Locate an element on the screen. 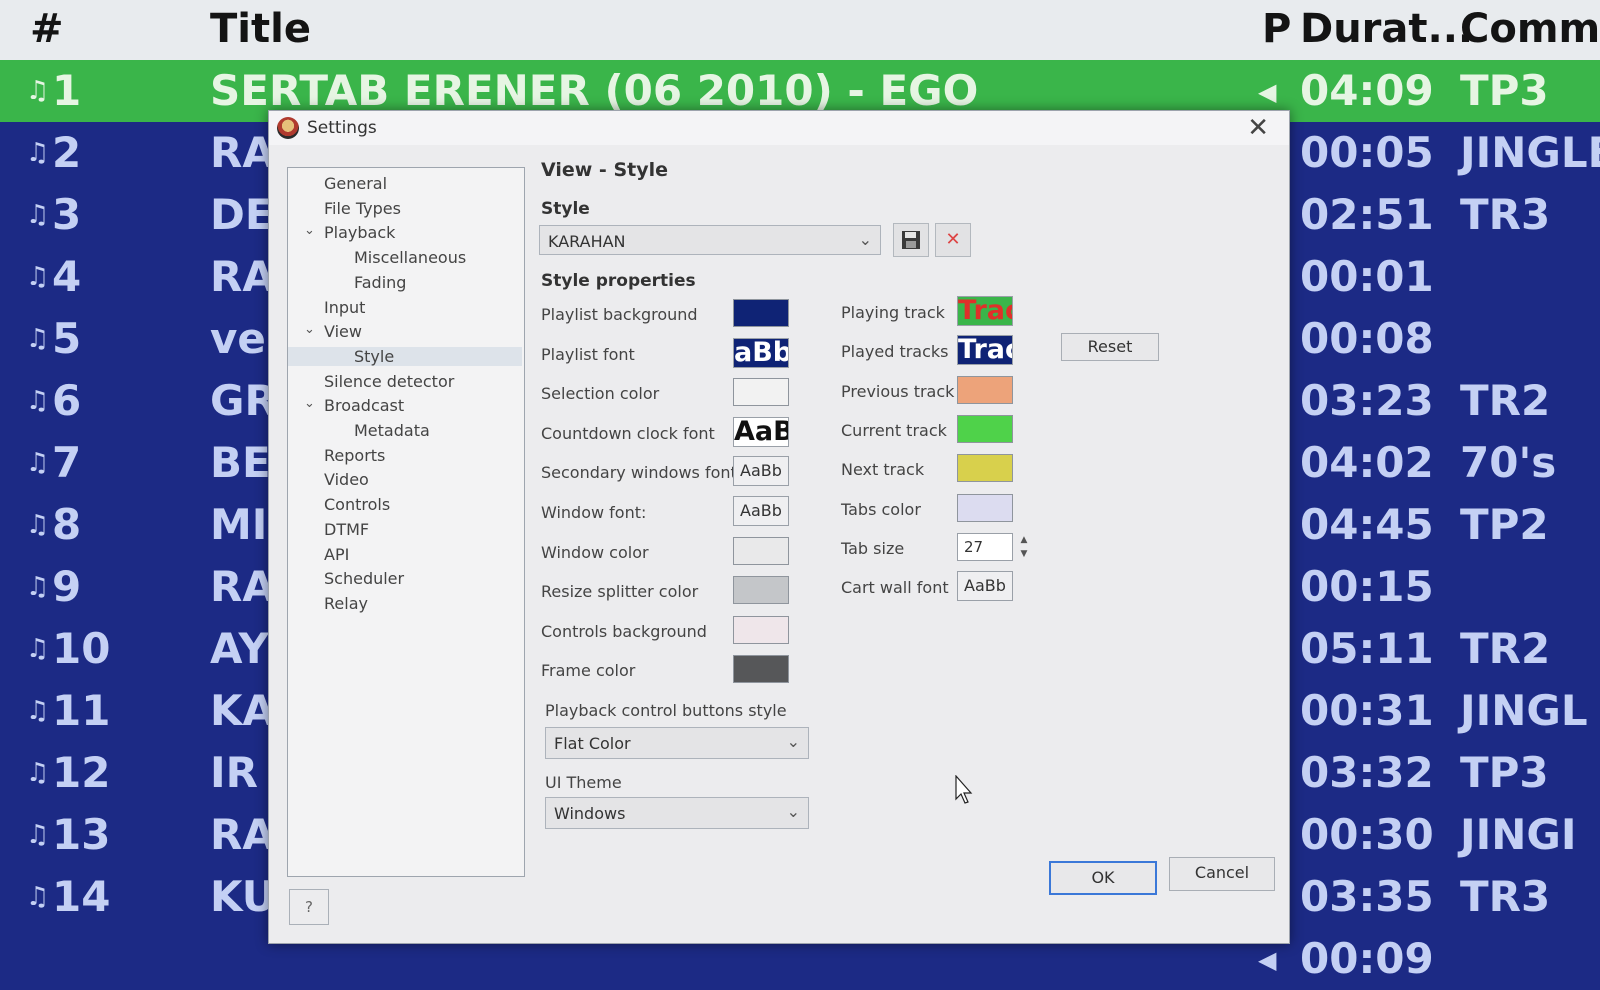 The width and height of the screenshot is (1600, 990). tree-item-label: Metadata is located at coordinates (392, 430).